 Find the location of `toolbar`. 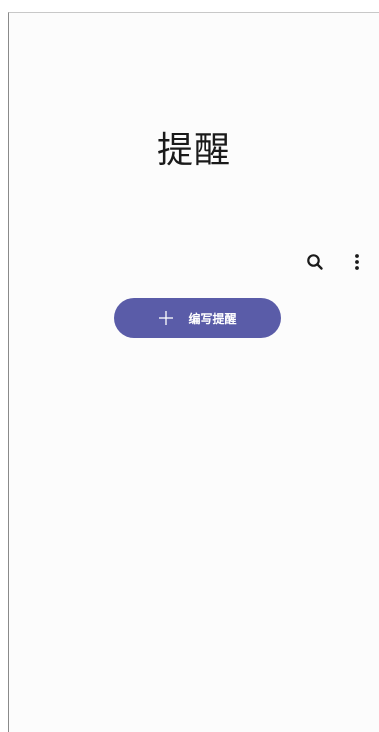

toolbar is located at coordinates (336, 264).